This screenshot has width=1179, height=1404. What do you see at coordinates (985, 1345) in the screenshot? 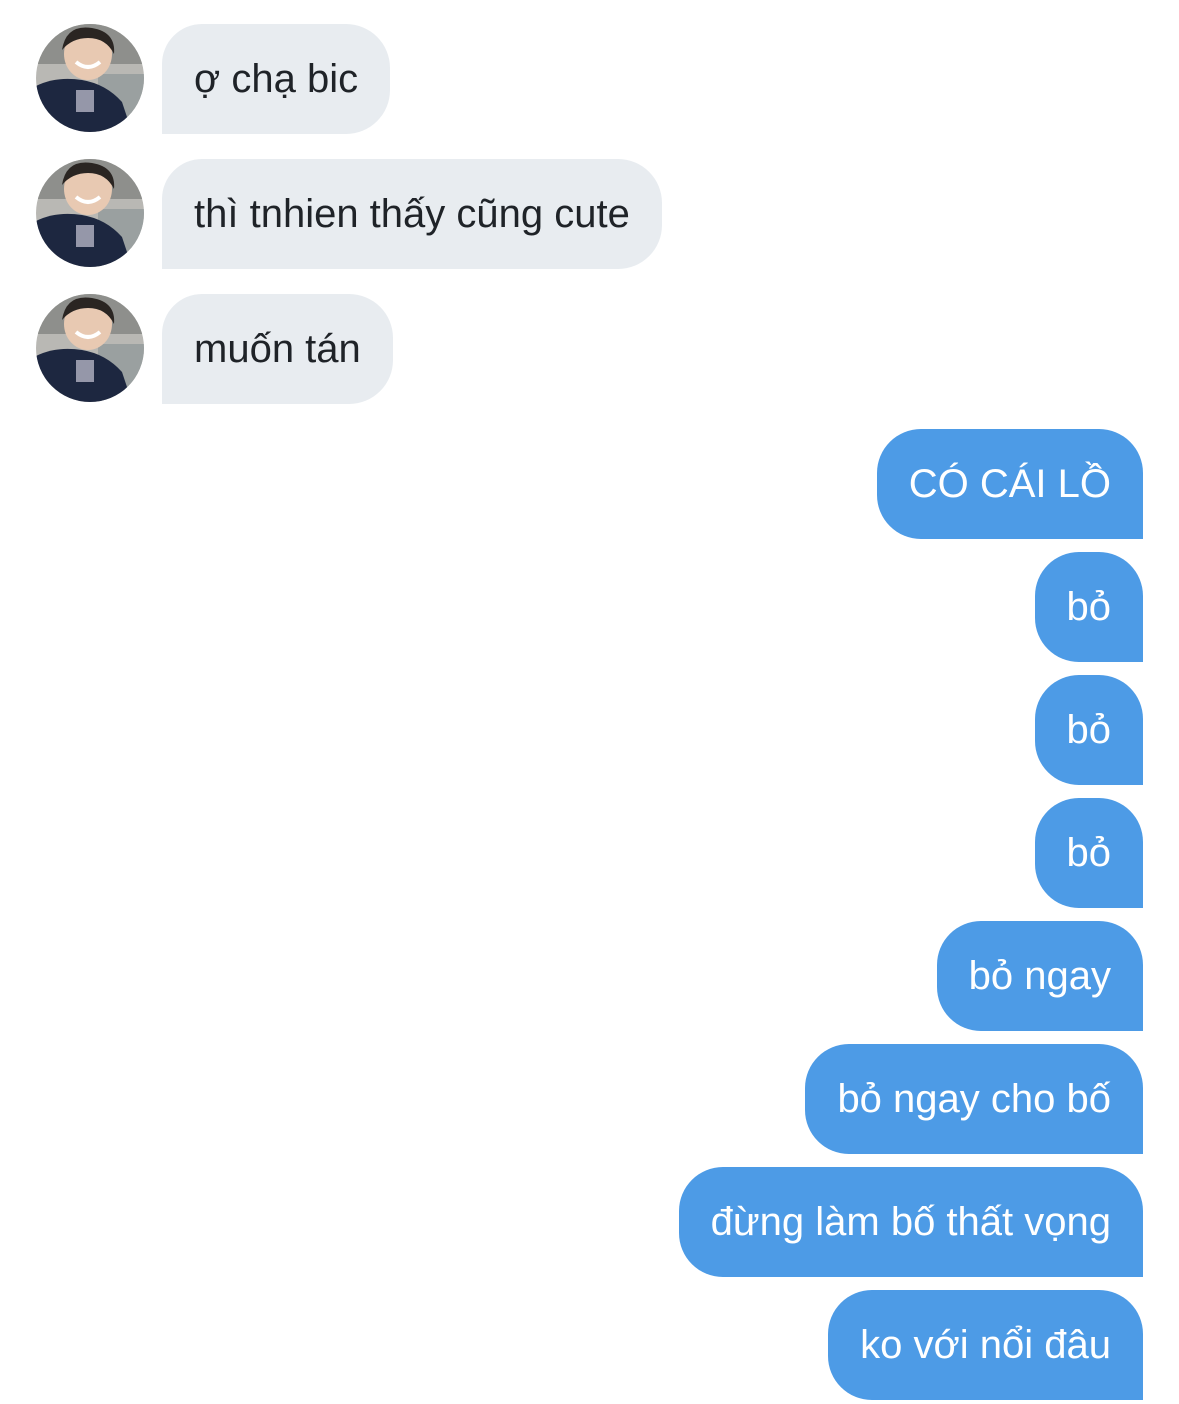
I see `outgoing-message-bubble: ko với nổi đâu` at bounding box center [985, 1345].